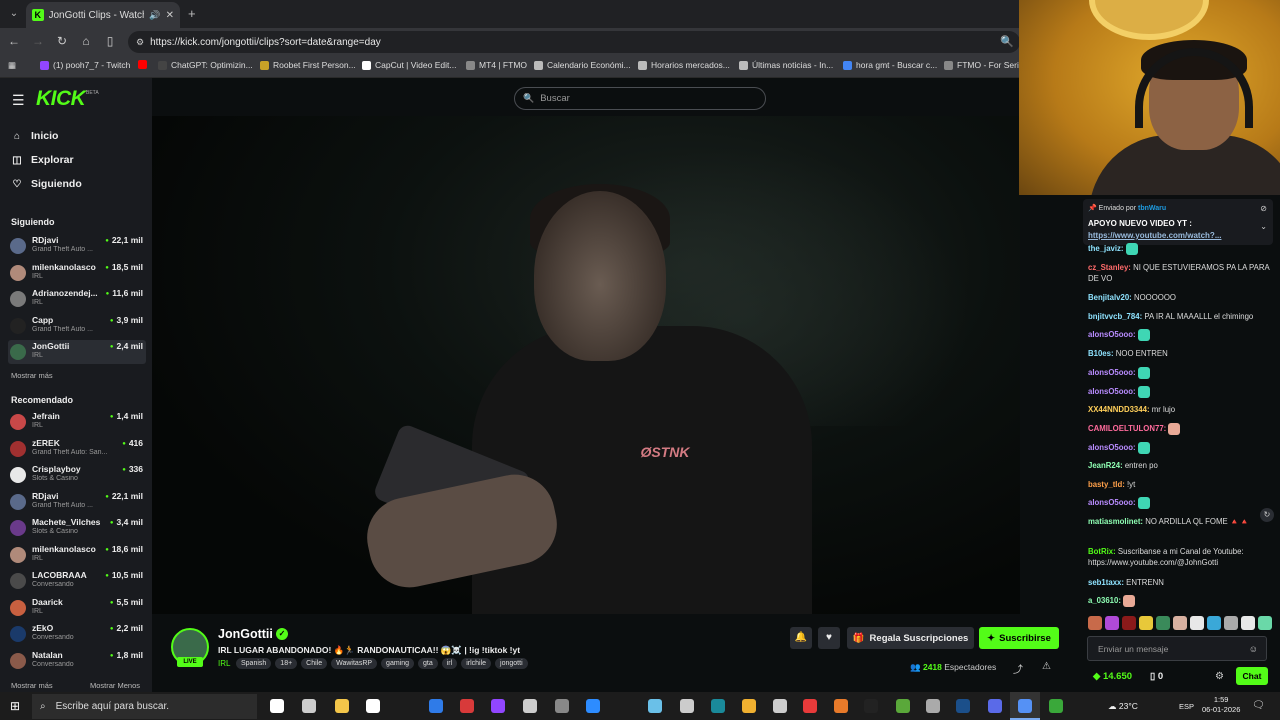 This screenshot has height=720, width=1280. What do you see at coordinates (1181, 601) in the screenshot?
I see `chat-message: a_03610:` at bounding box center [1181, 601].